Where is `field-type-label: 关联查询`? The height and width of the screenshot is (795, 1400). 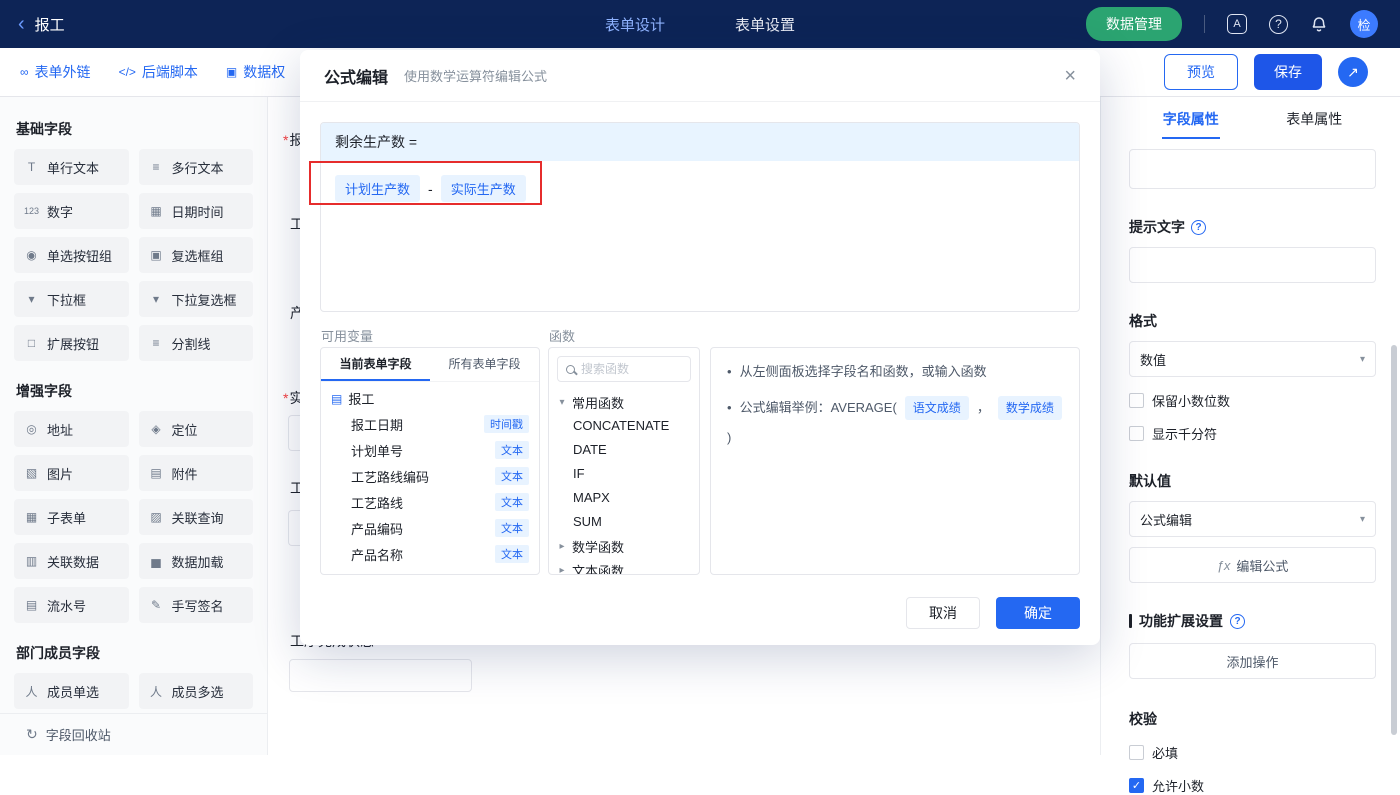
field-type-label: 关联查询 is located at coordinates (197, 518).